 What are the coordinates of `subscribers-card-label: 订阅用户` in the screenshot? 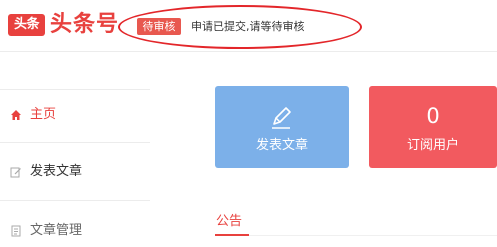 It's located at (432, 145).